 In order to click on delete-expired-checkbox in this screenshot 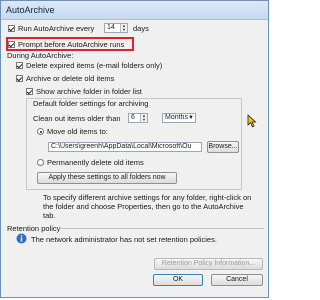, I will do `click(19, 65)`.